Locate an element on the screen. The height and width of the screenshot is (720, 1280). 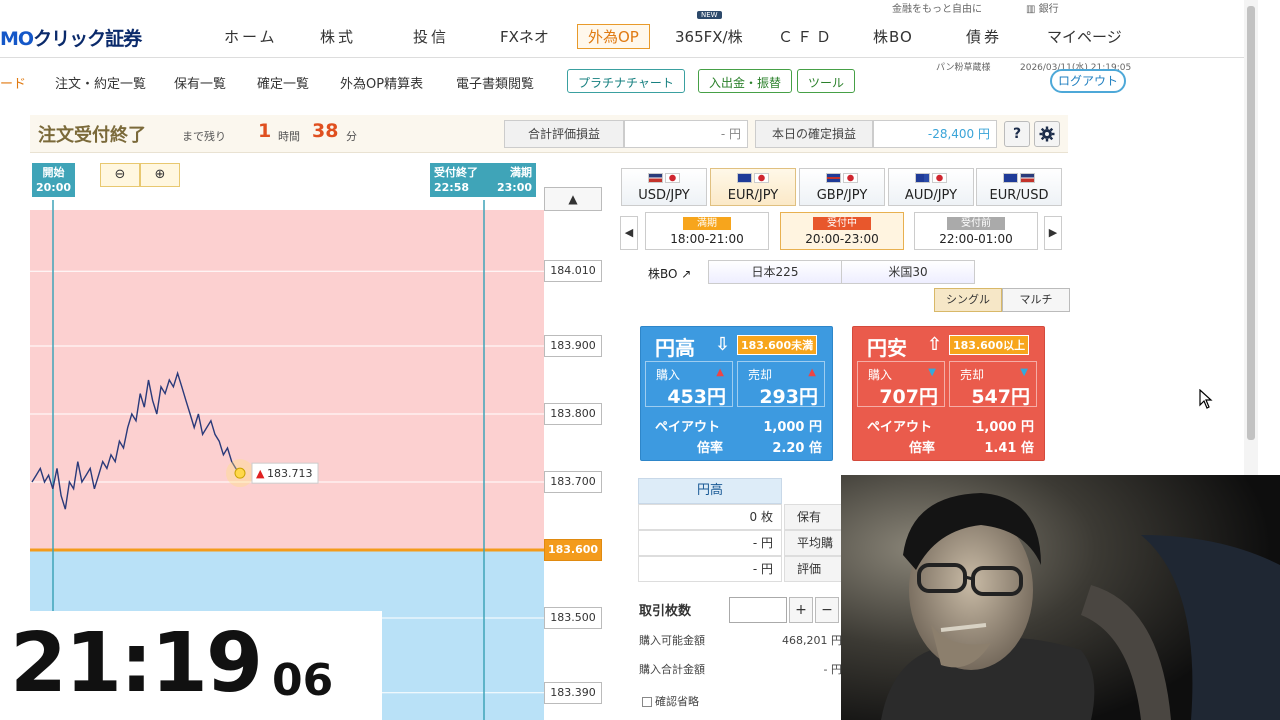
round-prev-button: ◀ is located at coordinates (629, 233).